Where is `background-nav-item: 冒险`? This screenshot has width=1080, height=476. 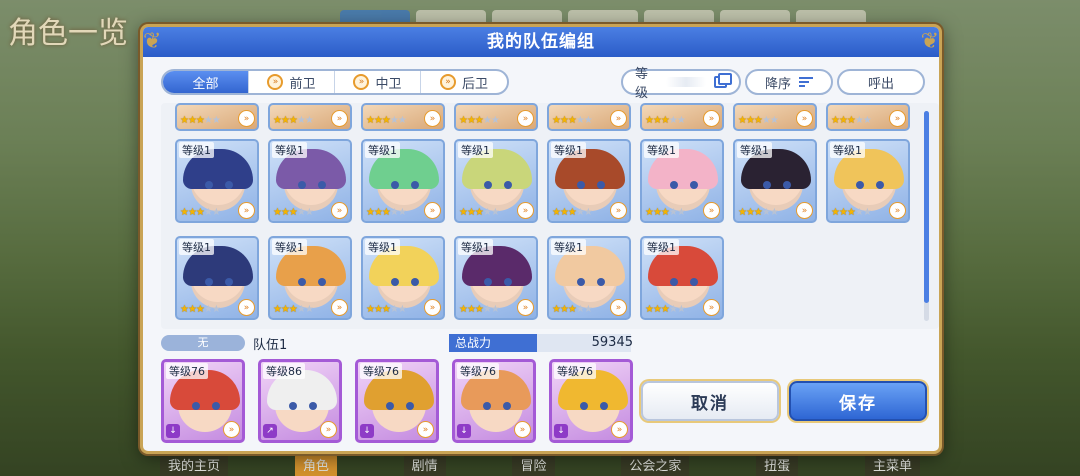
background-nav-item: 冒险 is located at coordinates (533, 464).